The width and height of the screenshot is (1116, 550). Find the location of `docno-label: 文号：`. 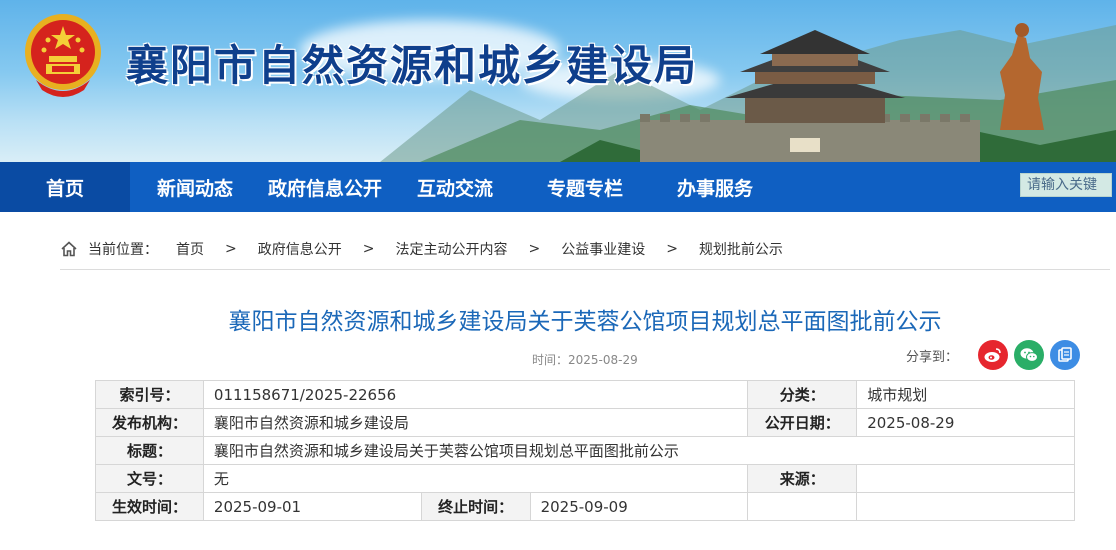

docno-label: 文号： is located at coordinates (149, 478).